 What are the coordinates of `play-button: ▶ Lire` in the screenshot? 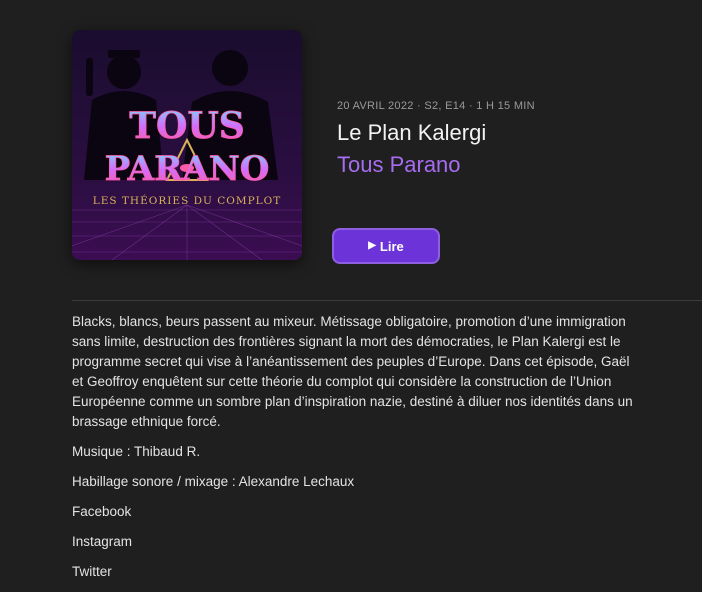 It's located at (386, 246).